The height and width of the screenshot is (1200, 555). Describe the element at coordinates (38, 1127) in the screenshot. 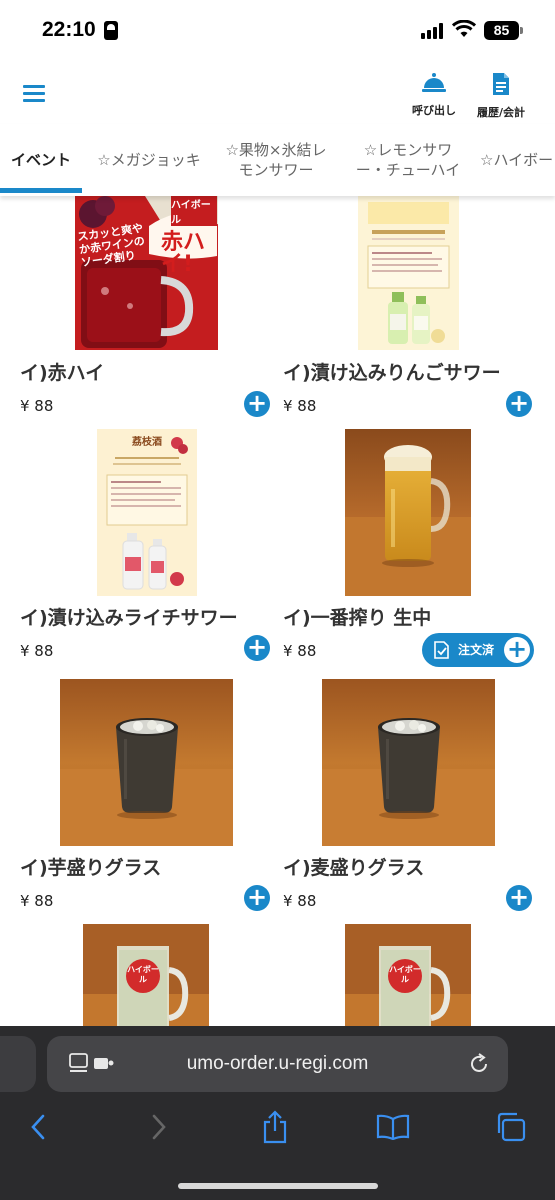

I see `back-icon` at that location.